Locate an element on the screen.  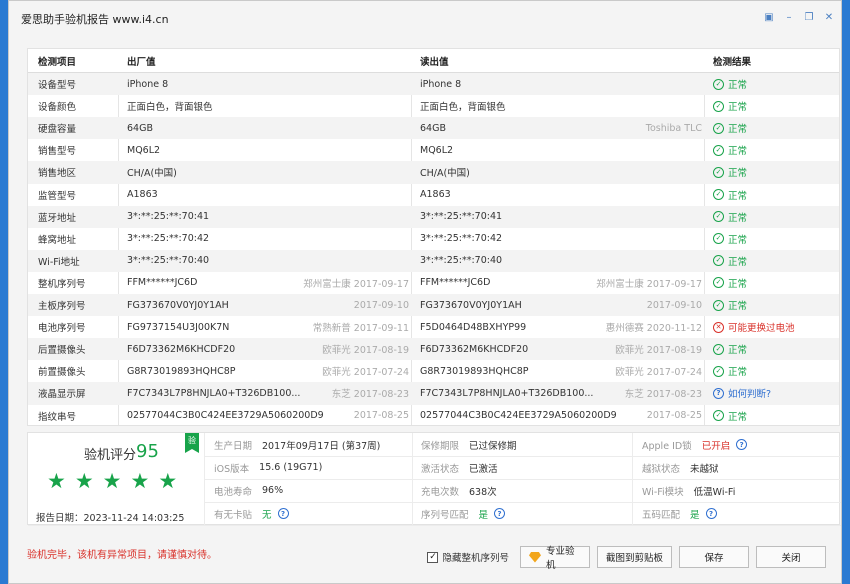
hide-serial-checkbox: ✓ 隐藏整机序列号 is located at coordinates (468, 557).